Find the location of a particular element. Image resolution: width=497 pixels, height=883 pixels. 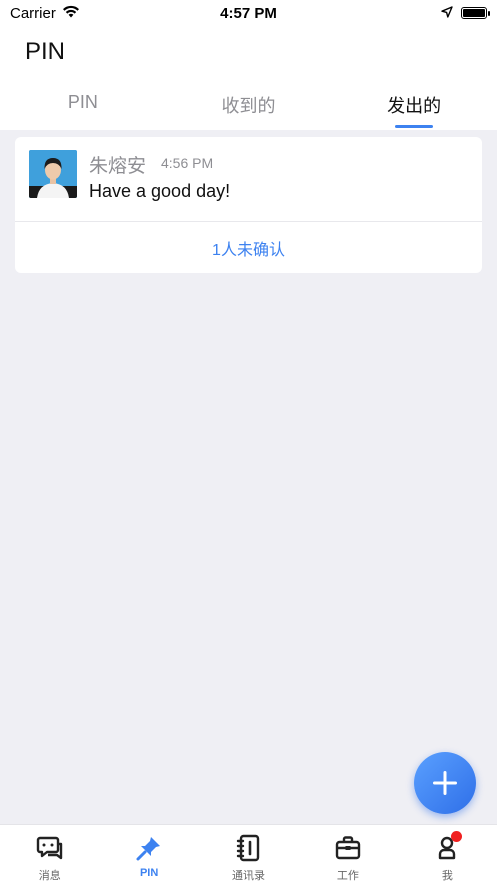

tab-label: PIN is located at coordinates (82, 102).